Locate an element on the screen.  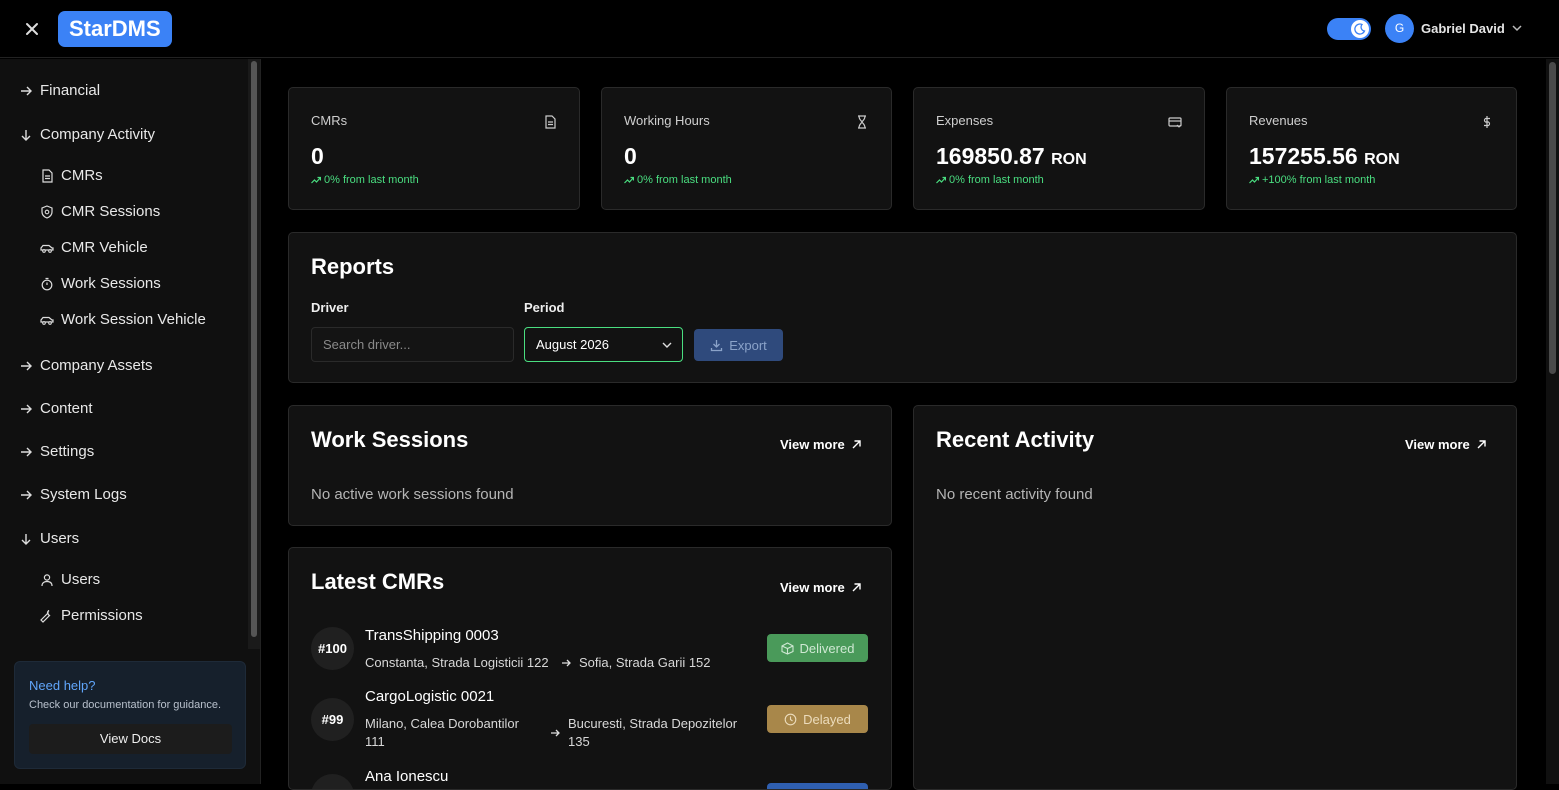
sidebar-item-users-list: Users is located at coordinates (69, 579).